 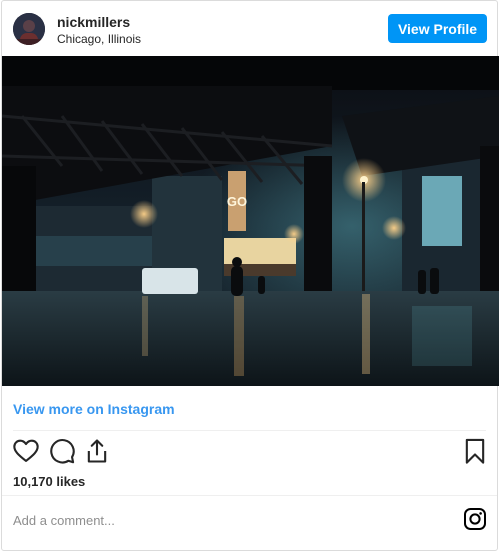 What do you see at coordinates (475, 519) in the screenshot?
I see `instagram-logo-icon` at bounding box center [475, 519].